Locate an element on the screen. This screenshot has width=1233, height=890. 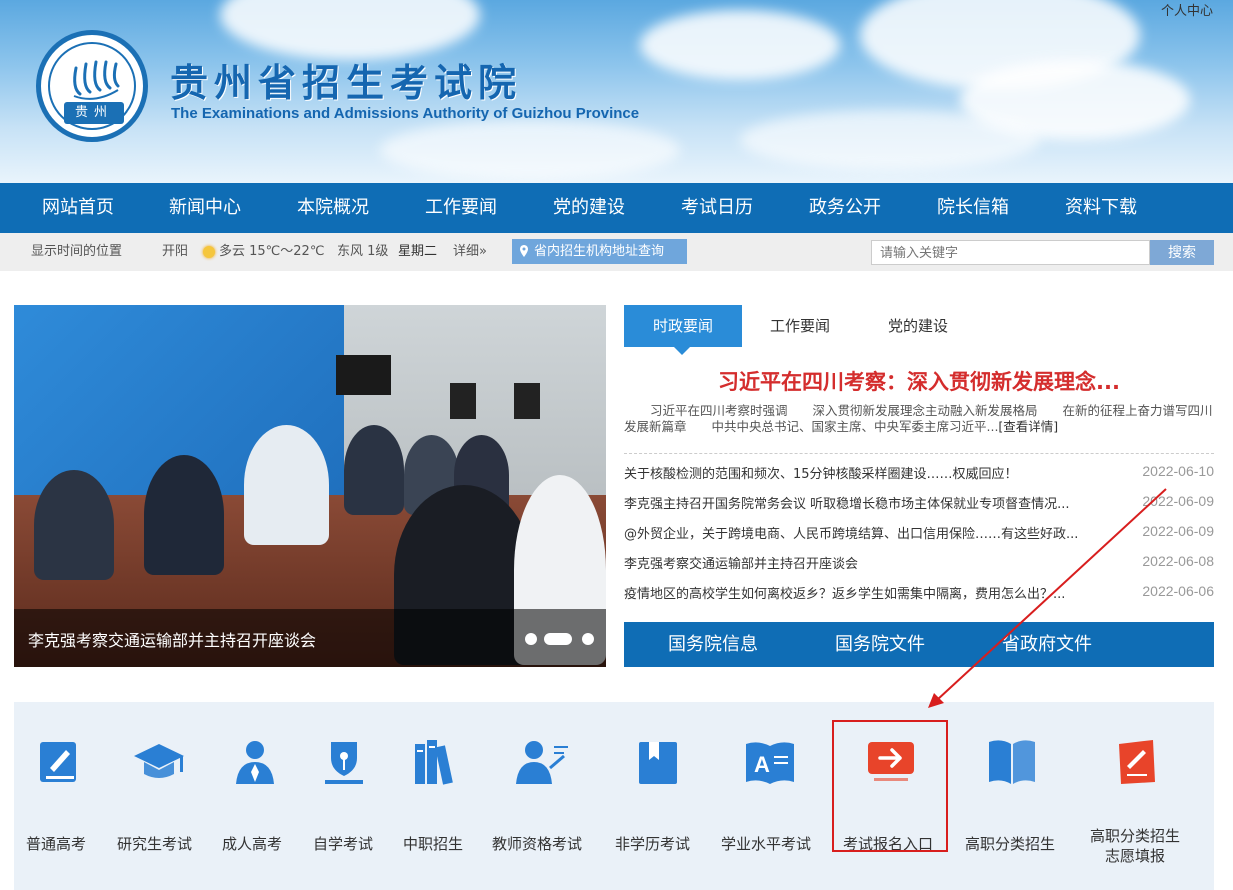
news-divider is located at coordinates (919, 453).